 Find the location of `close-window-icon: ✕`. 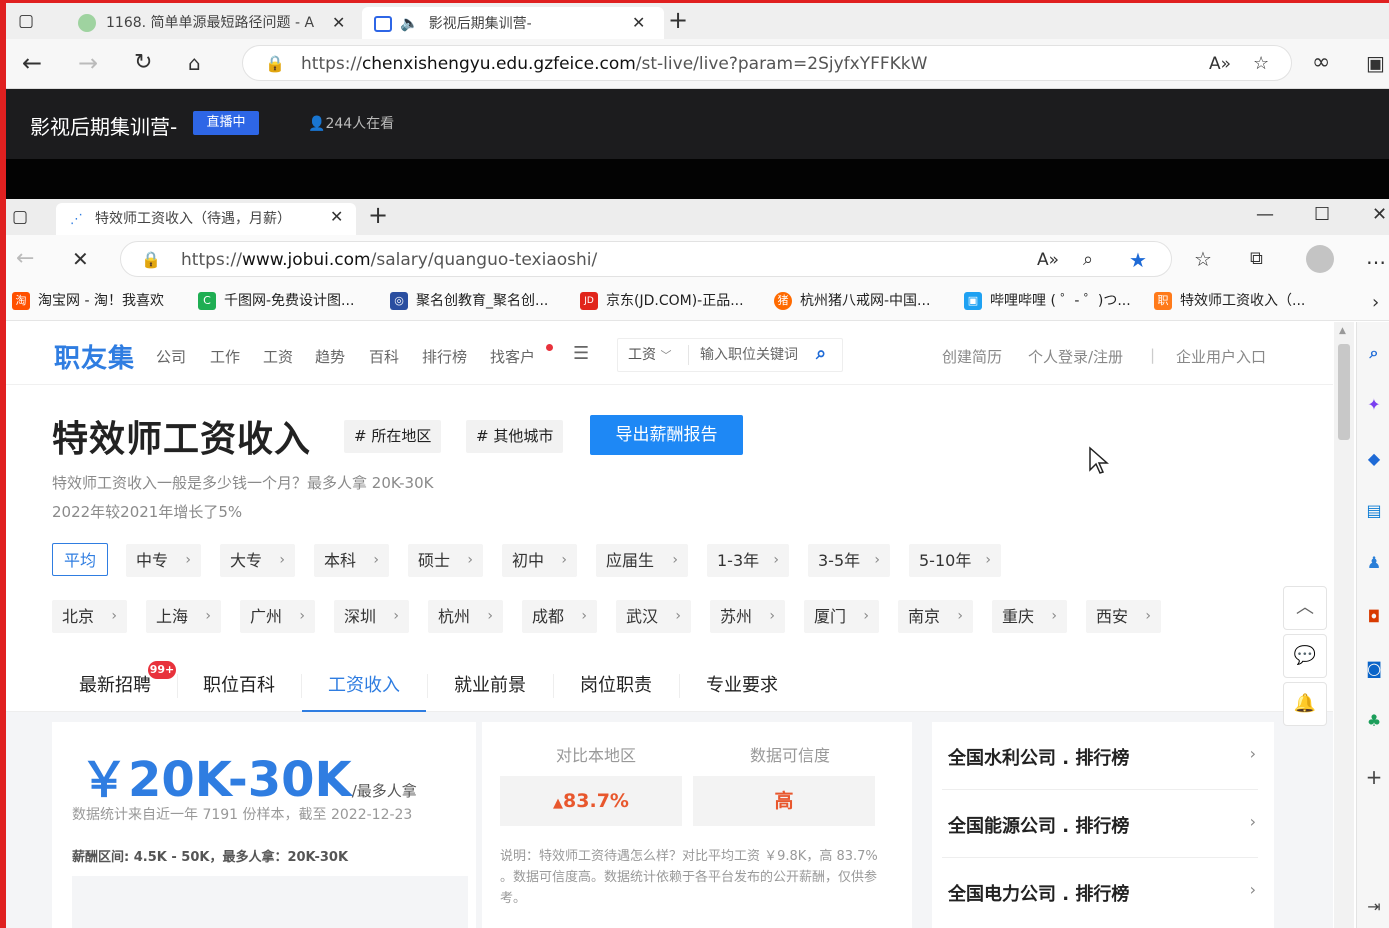

close-window-icon: ✕ is located at coordinates (1379, 215).